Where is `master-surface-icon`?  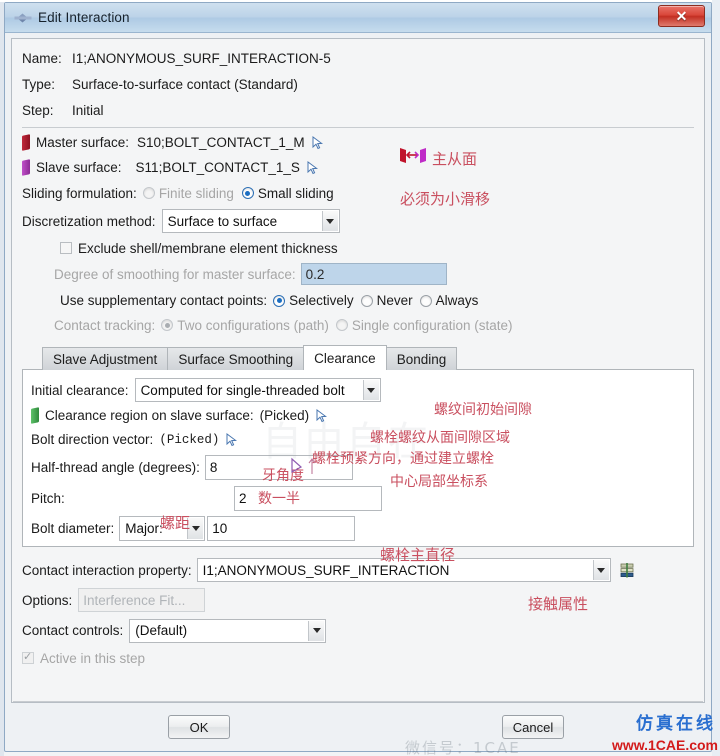
master-surface-icon is located at coordinates (26, 142).